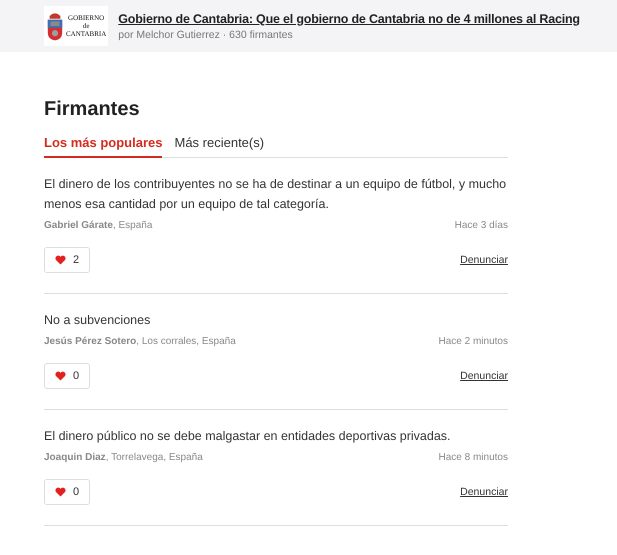 This screenshot has width=617, height=555. I want to click on section-heading: Firmantes, so click(92, 109).